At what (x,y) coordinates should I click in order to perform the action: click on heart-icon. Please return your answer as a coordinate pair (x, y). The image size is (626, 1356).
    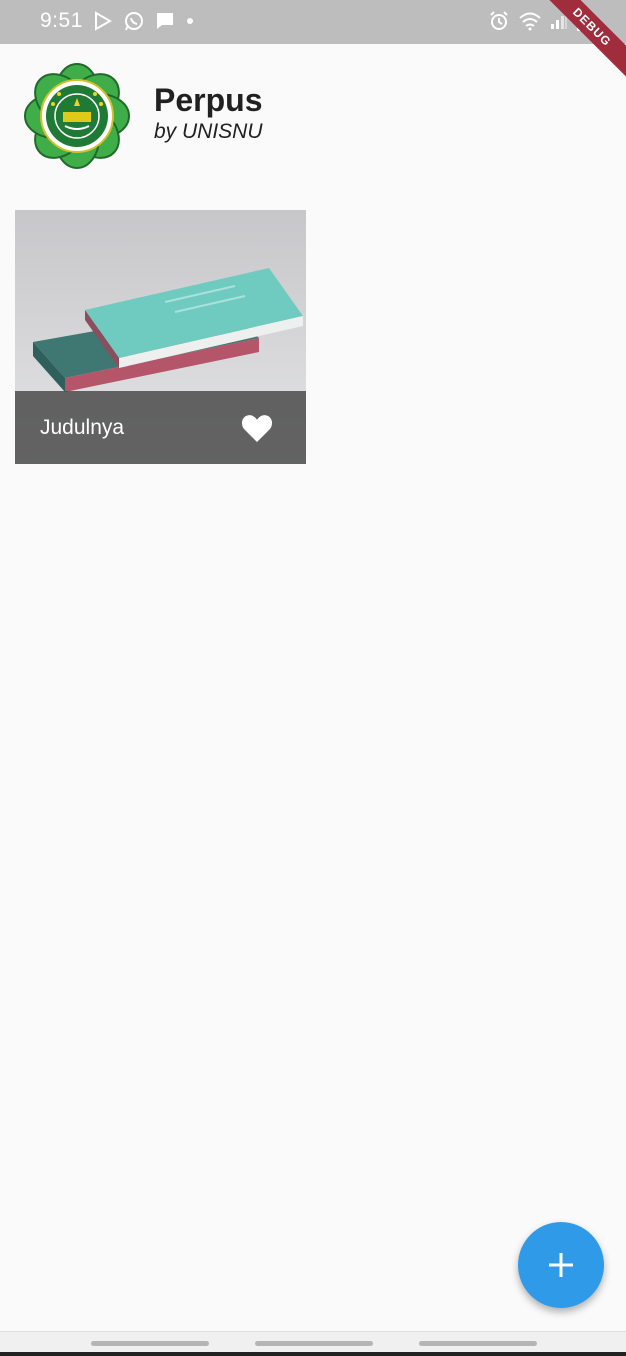
    Looking at the image, I should click on (257, 428).